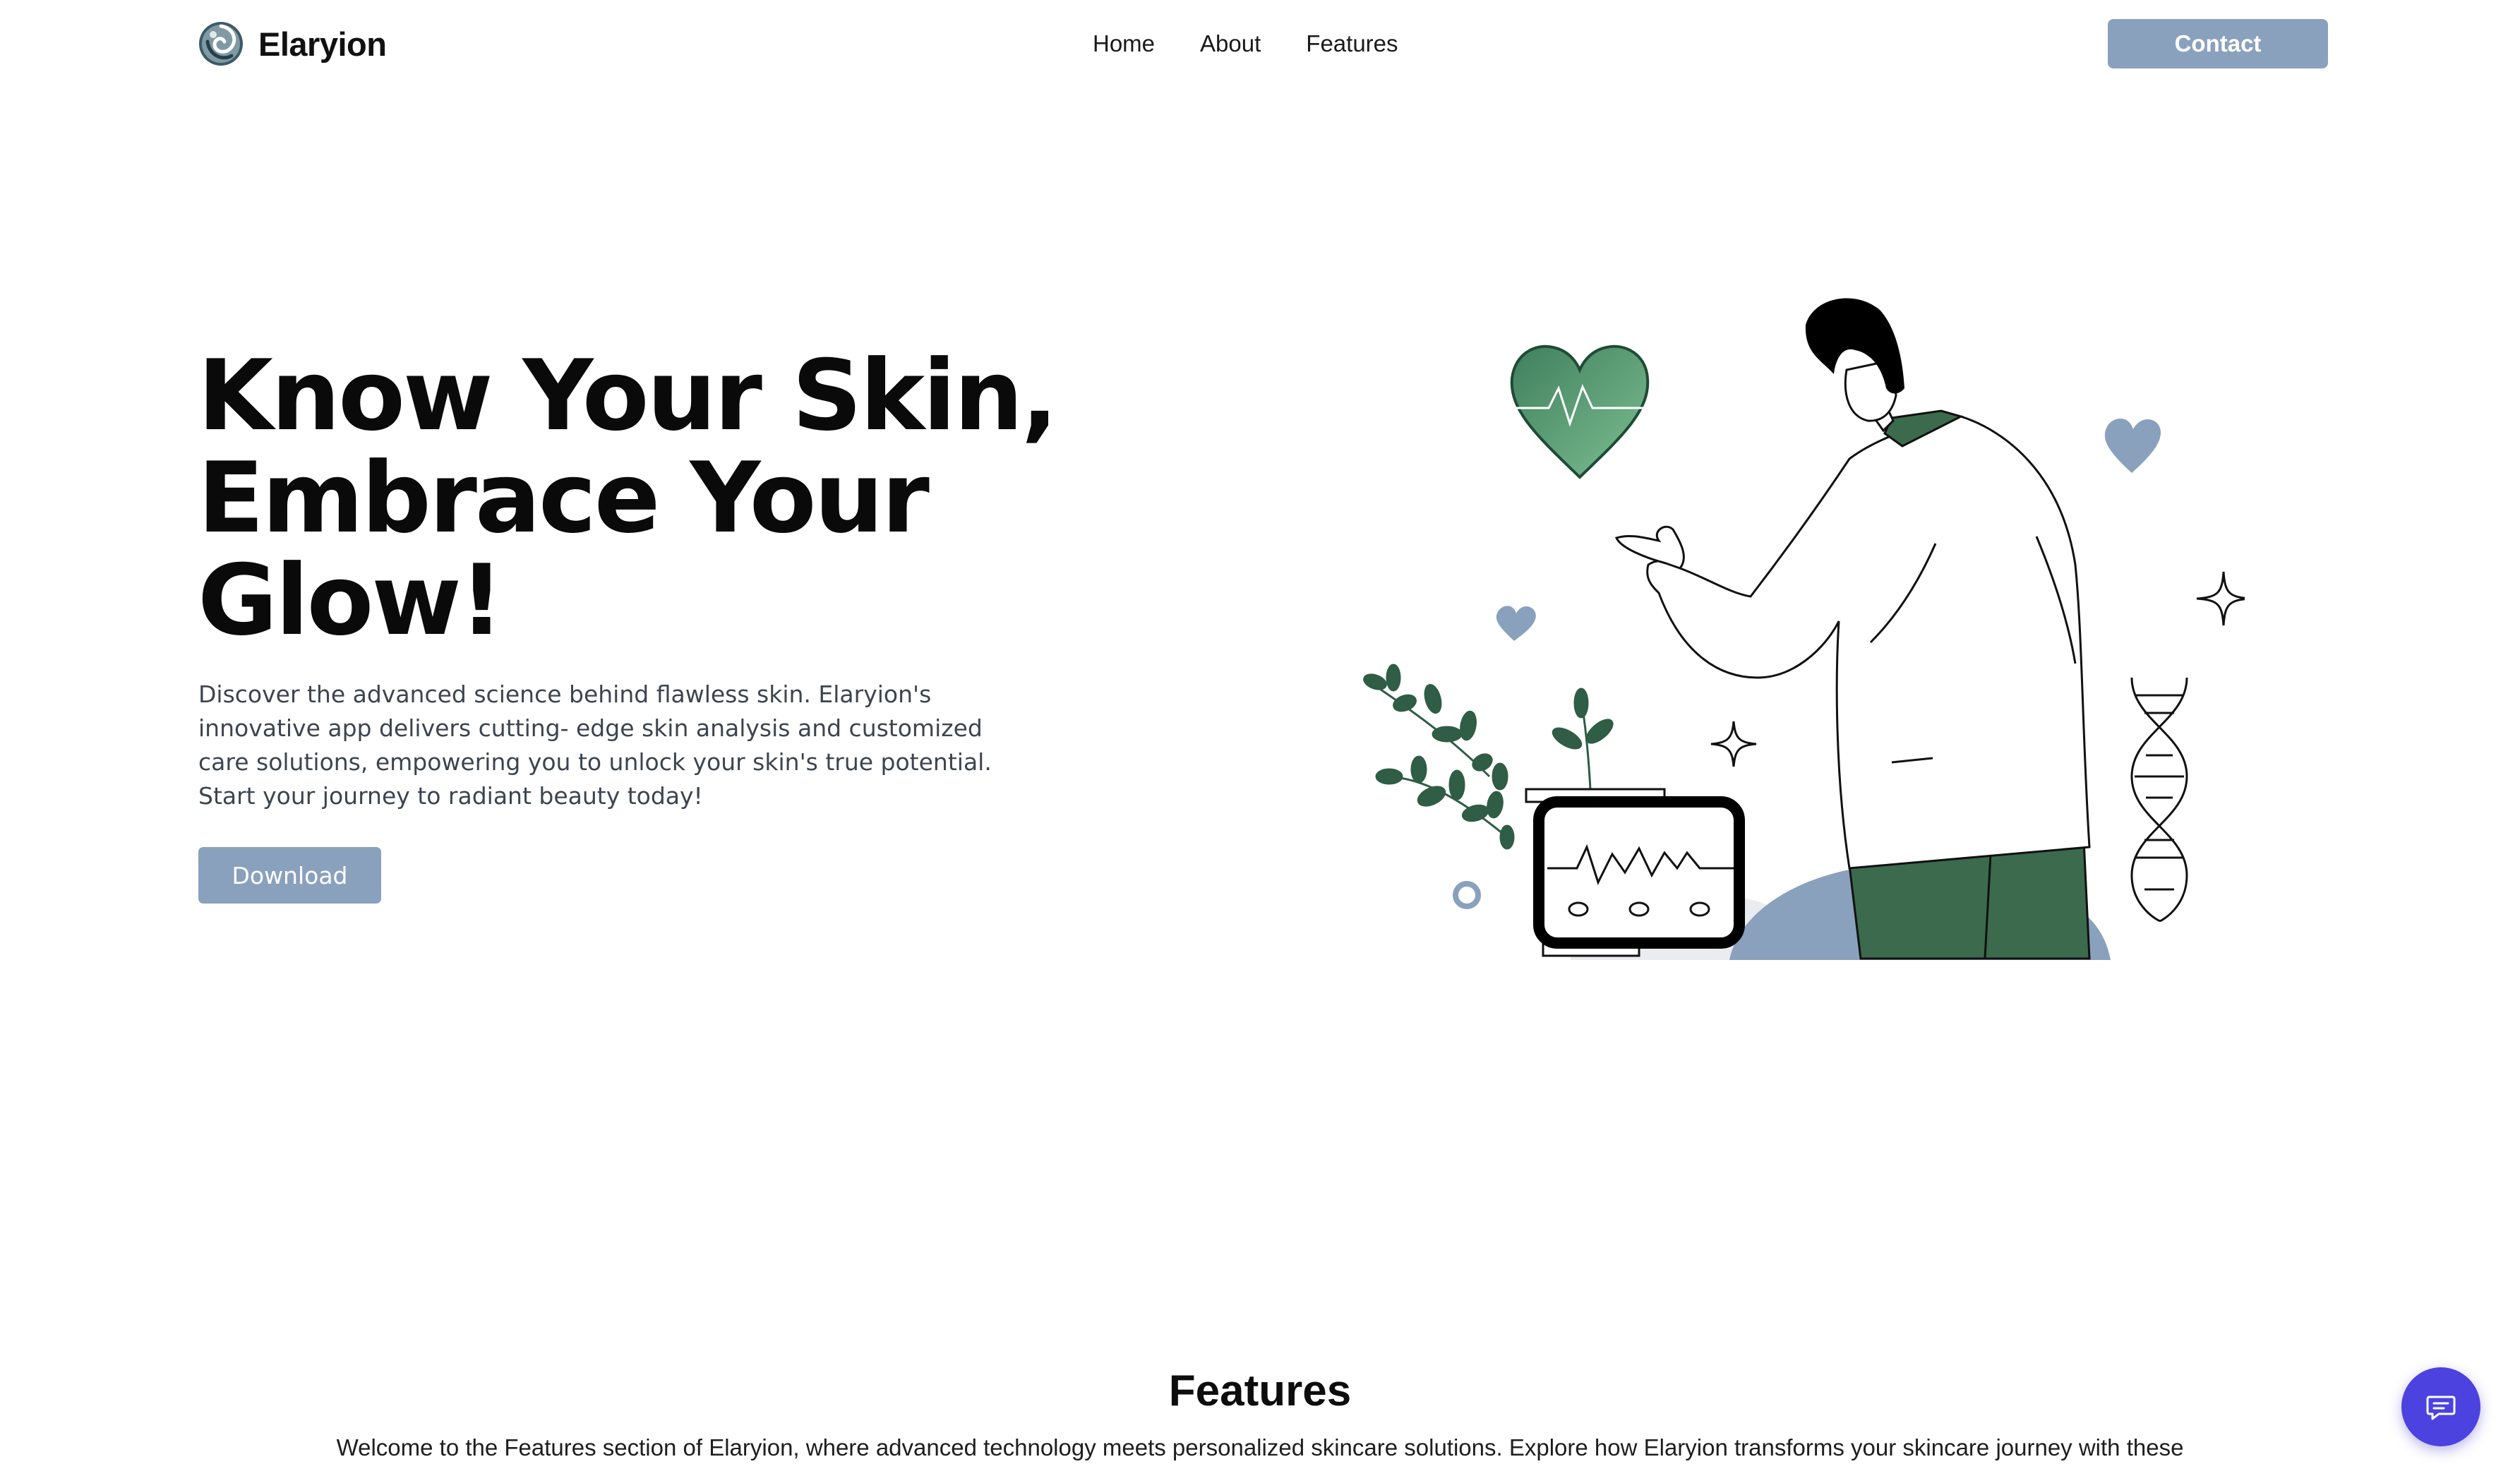  I want to click on hero-title: Know Your Skin, Embrace Your Glow!, so click(657, 498).